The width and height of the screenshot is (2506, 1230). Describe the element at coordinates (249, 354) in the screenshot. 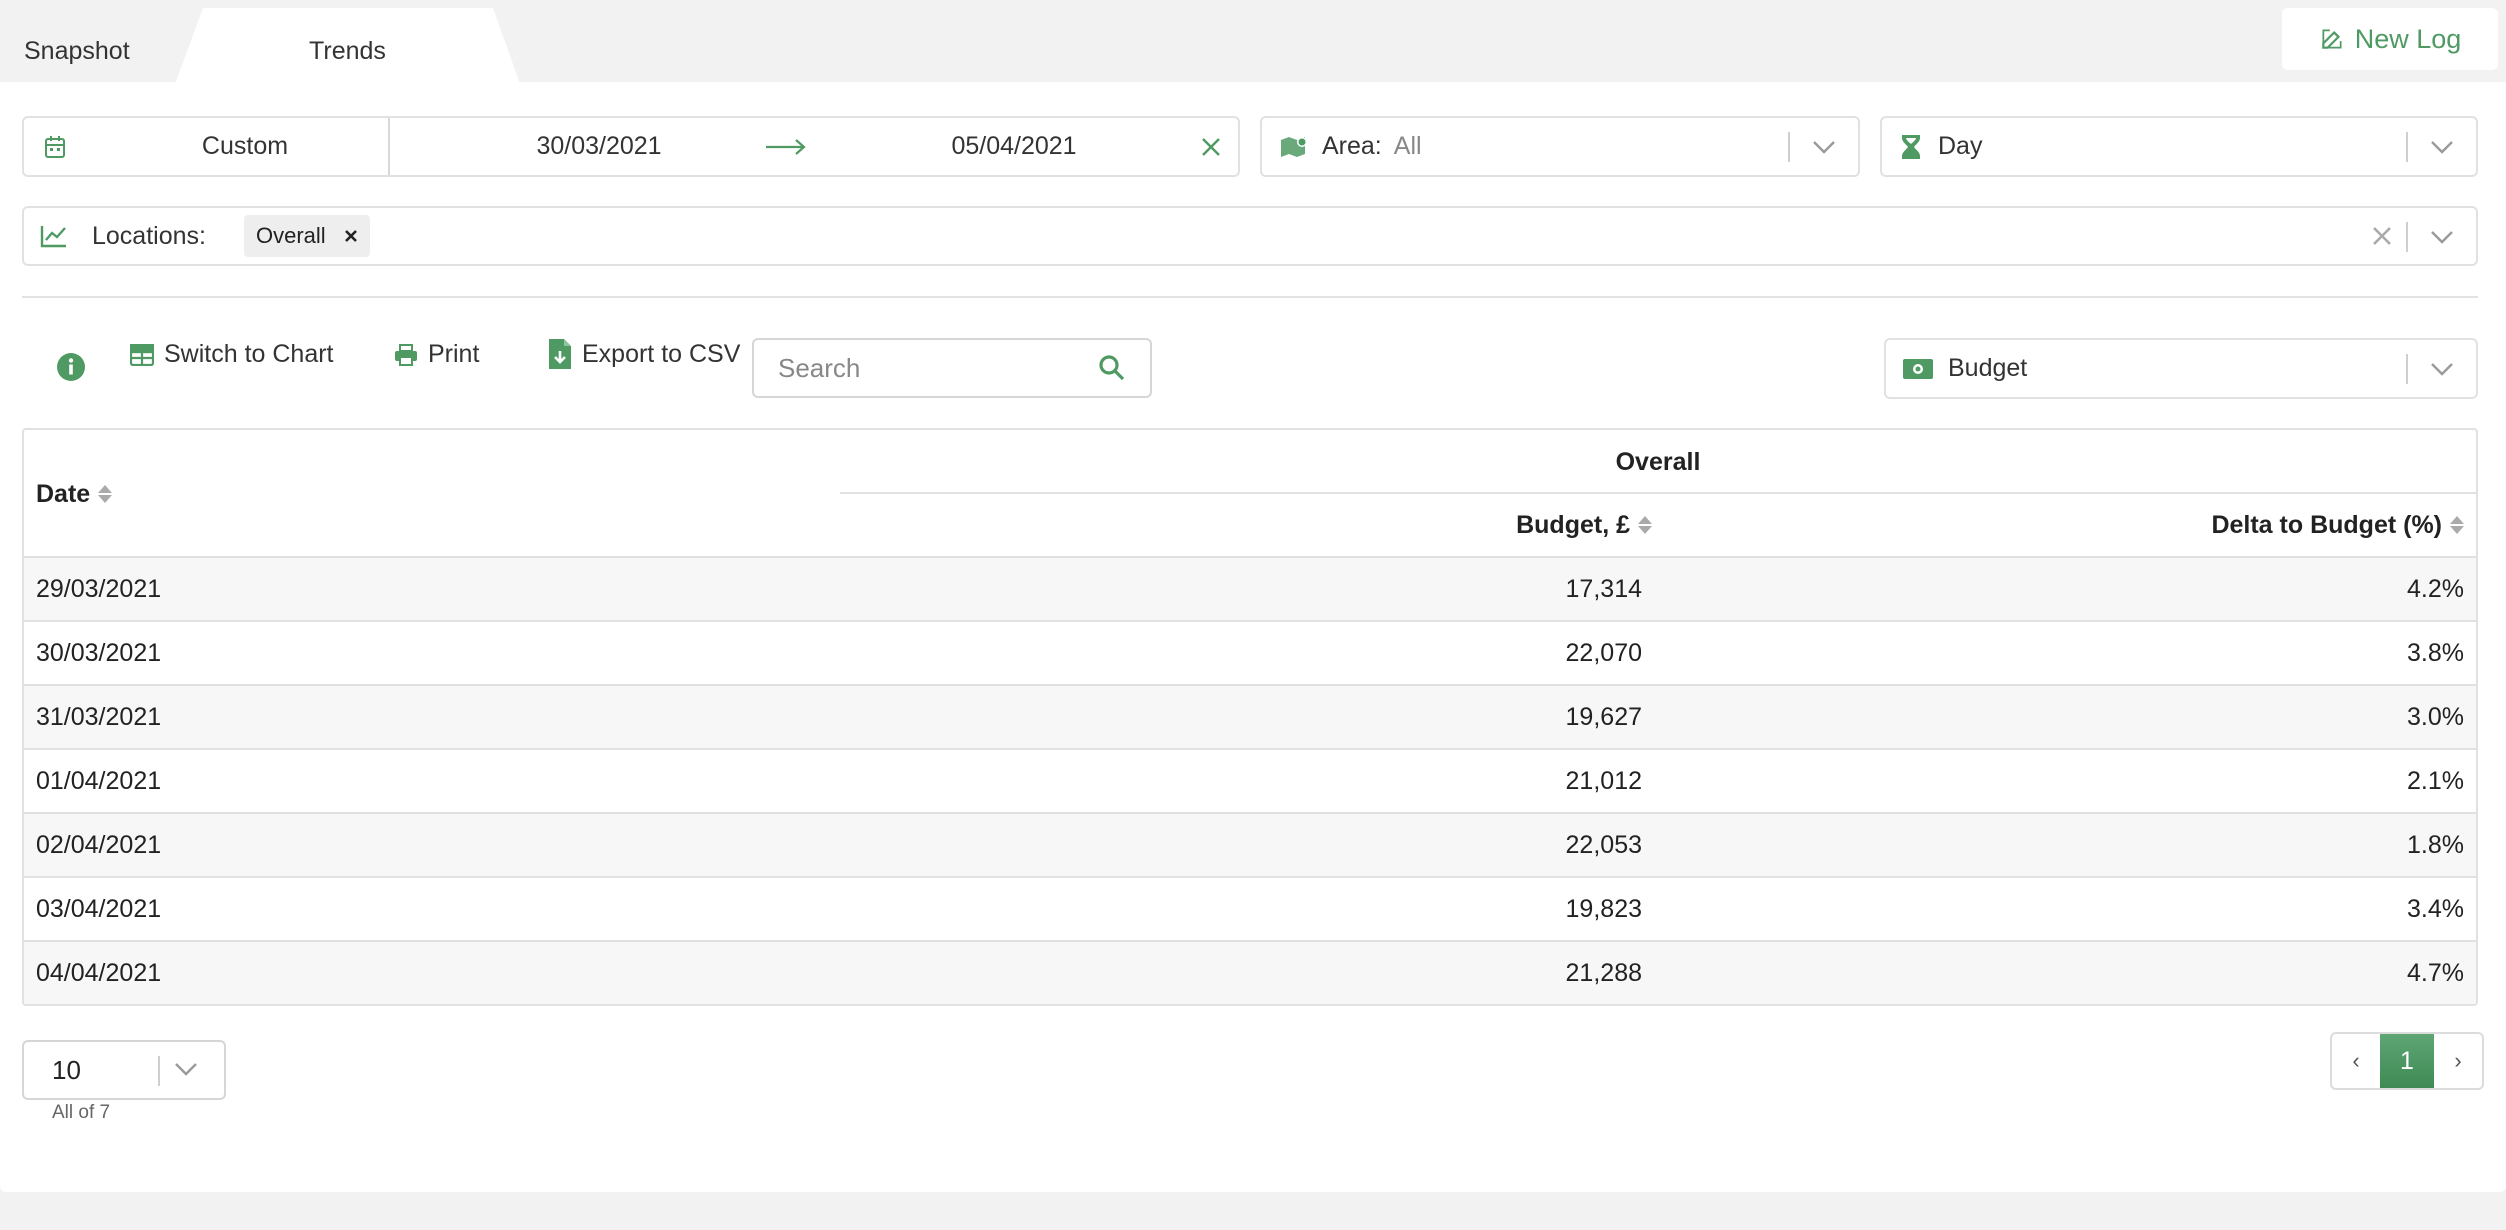

I see `switch-to-chart-label: Switch to Chart` at that location.